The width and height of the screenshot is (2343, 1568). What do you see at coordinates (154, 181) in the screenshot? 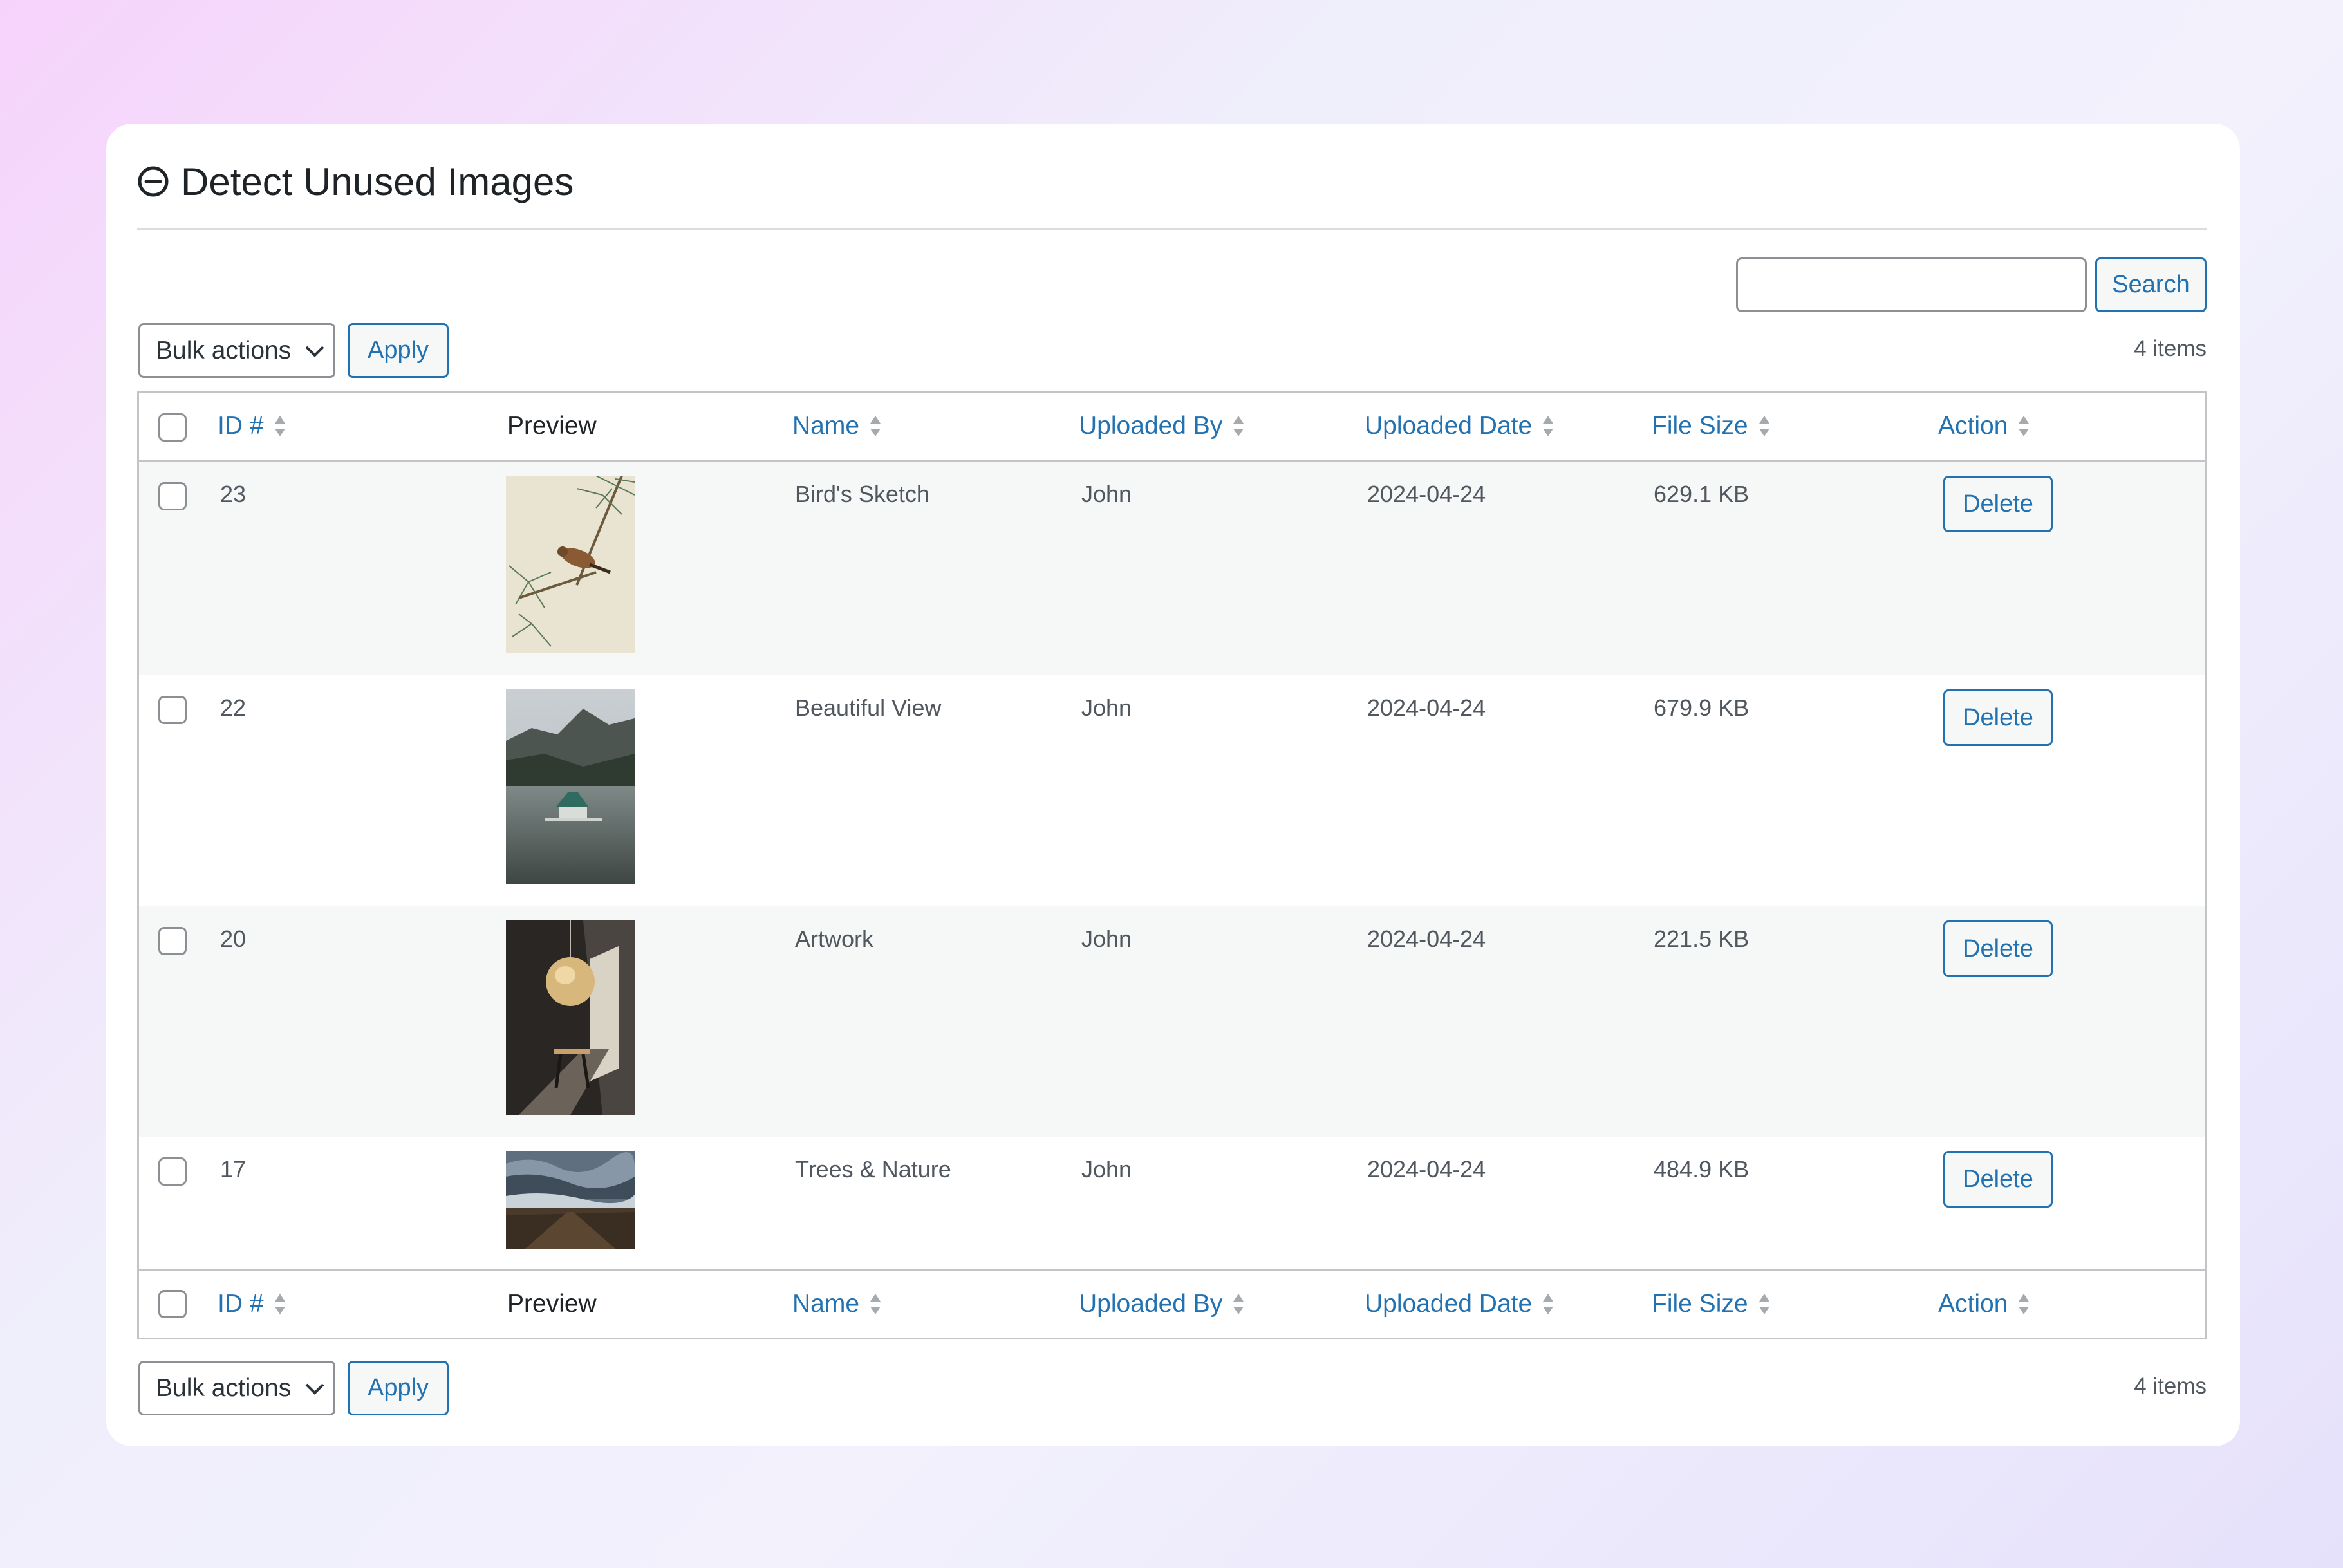
I see `minus-circle-icon` at bounding box center [154, 181].